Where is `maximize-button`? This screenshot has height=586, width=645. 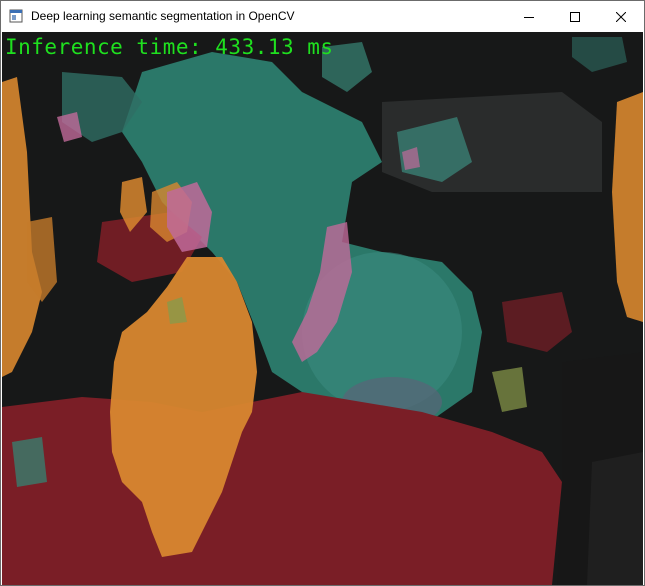
maximize-button is located at coordinates (575, 16).